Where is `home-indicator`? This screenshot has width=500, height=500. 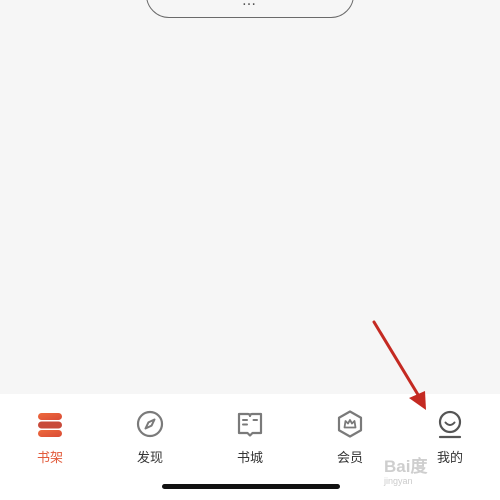 home-indicator is located at coordinates (251, 486).